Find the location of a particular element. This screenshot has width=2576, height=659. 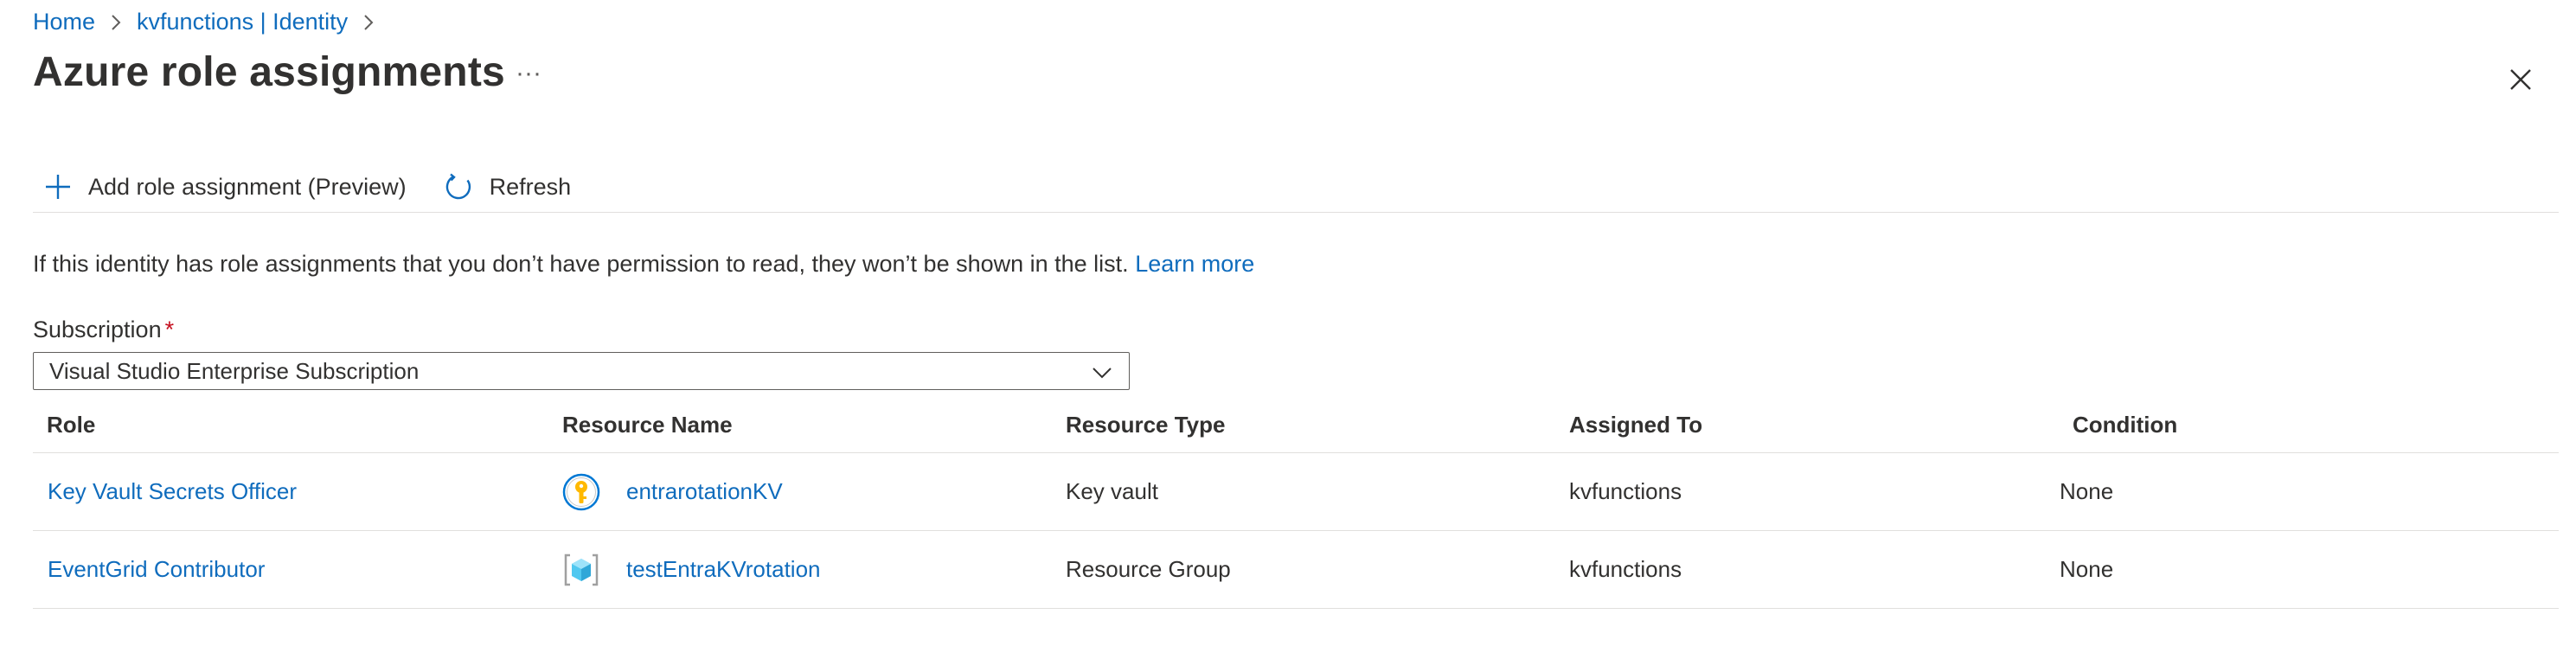

resource-type: Key vault is located at coordinates (1112, 491).